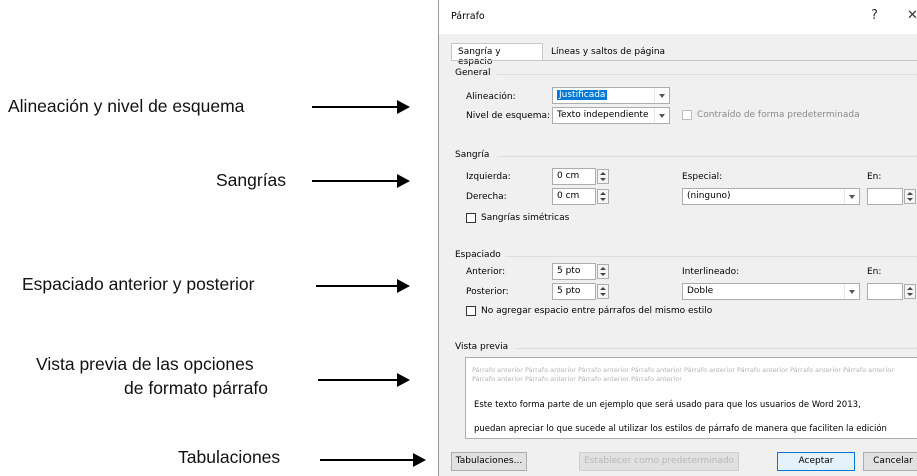 This screenshot has height=476, width=917. I want to click on help-button: ?, so click(874, 15).